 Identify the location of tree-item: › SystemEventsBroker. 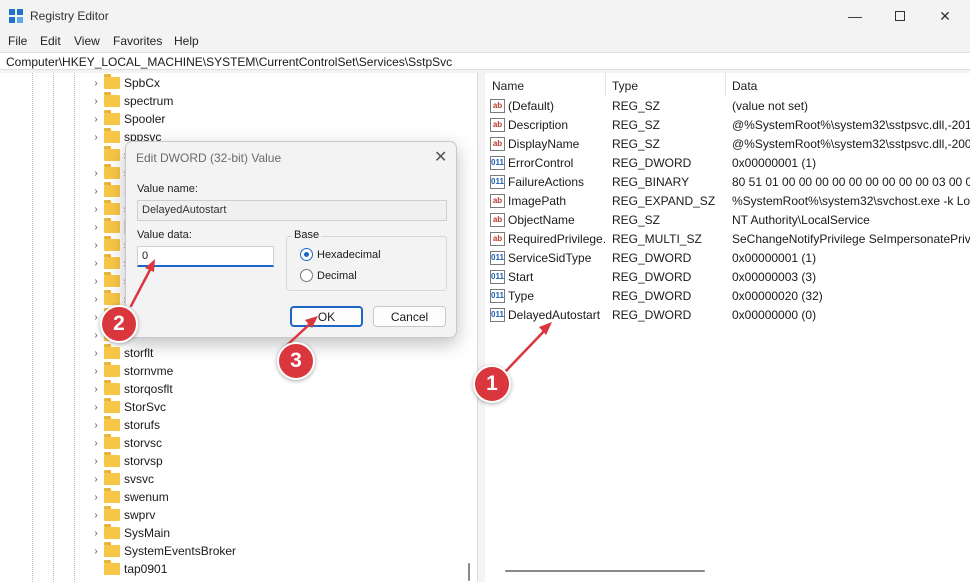
(163, 551).